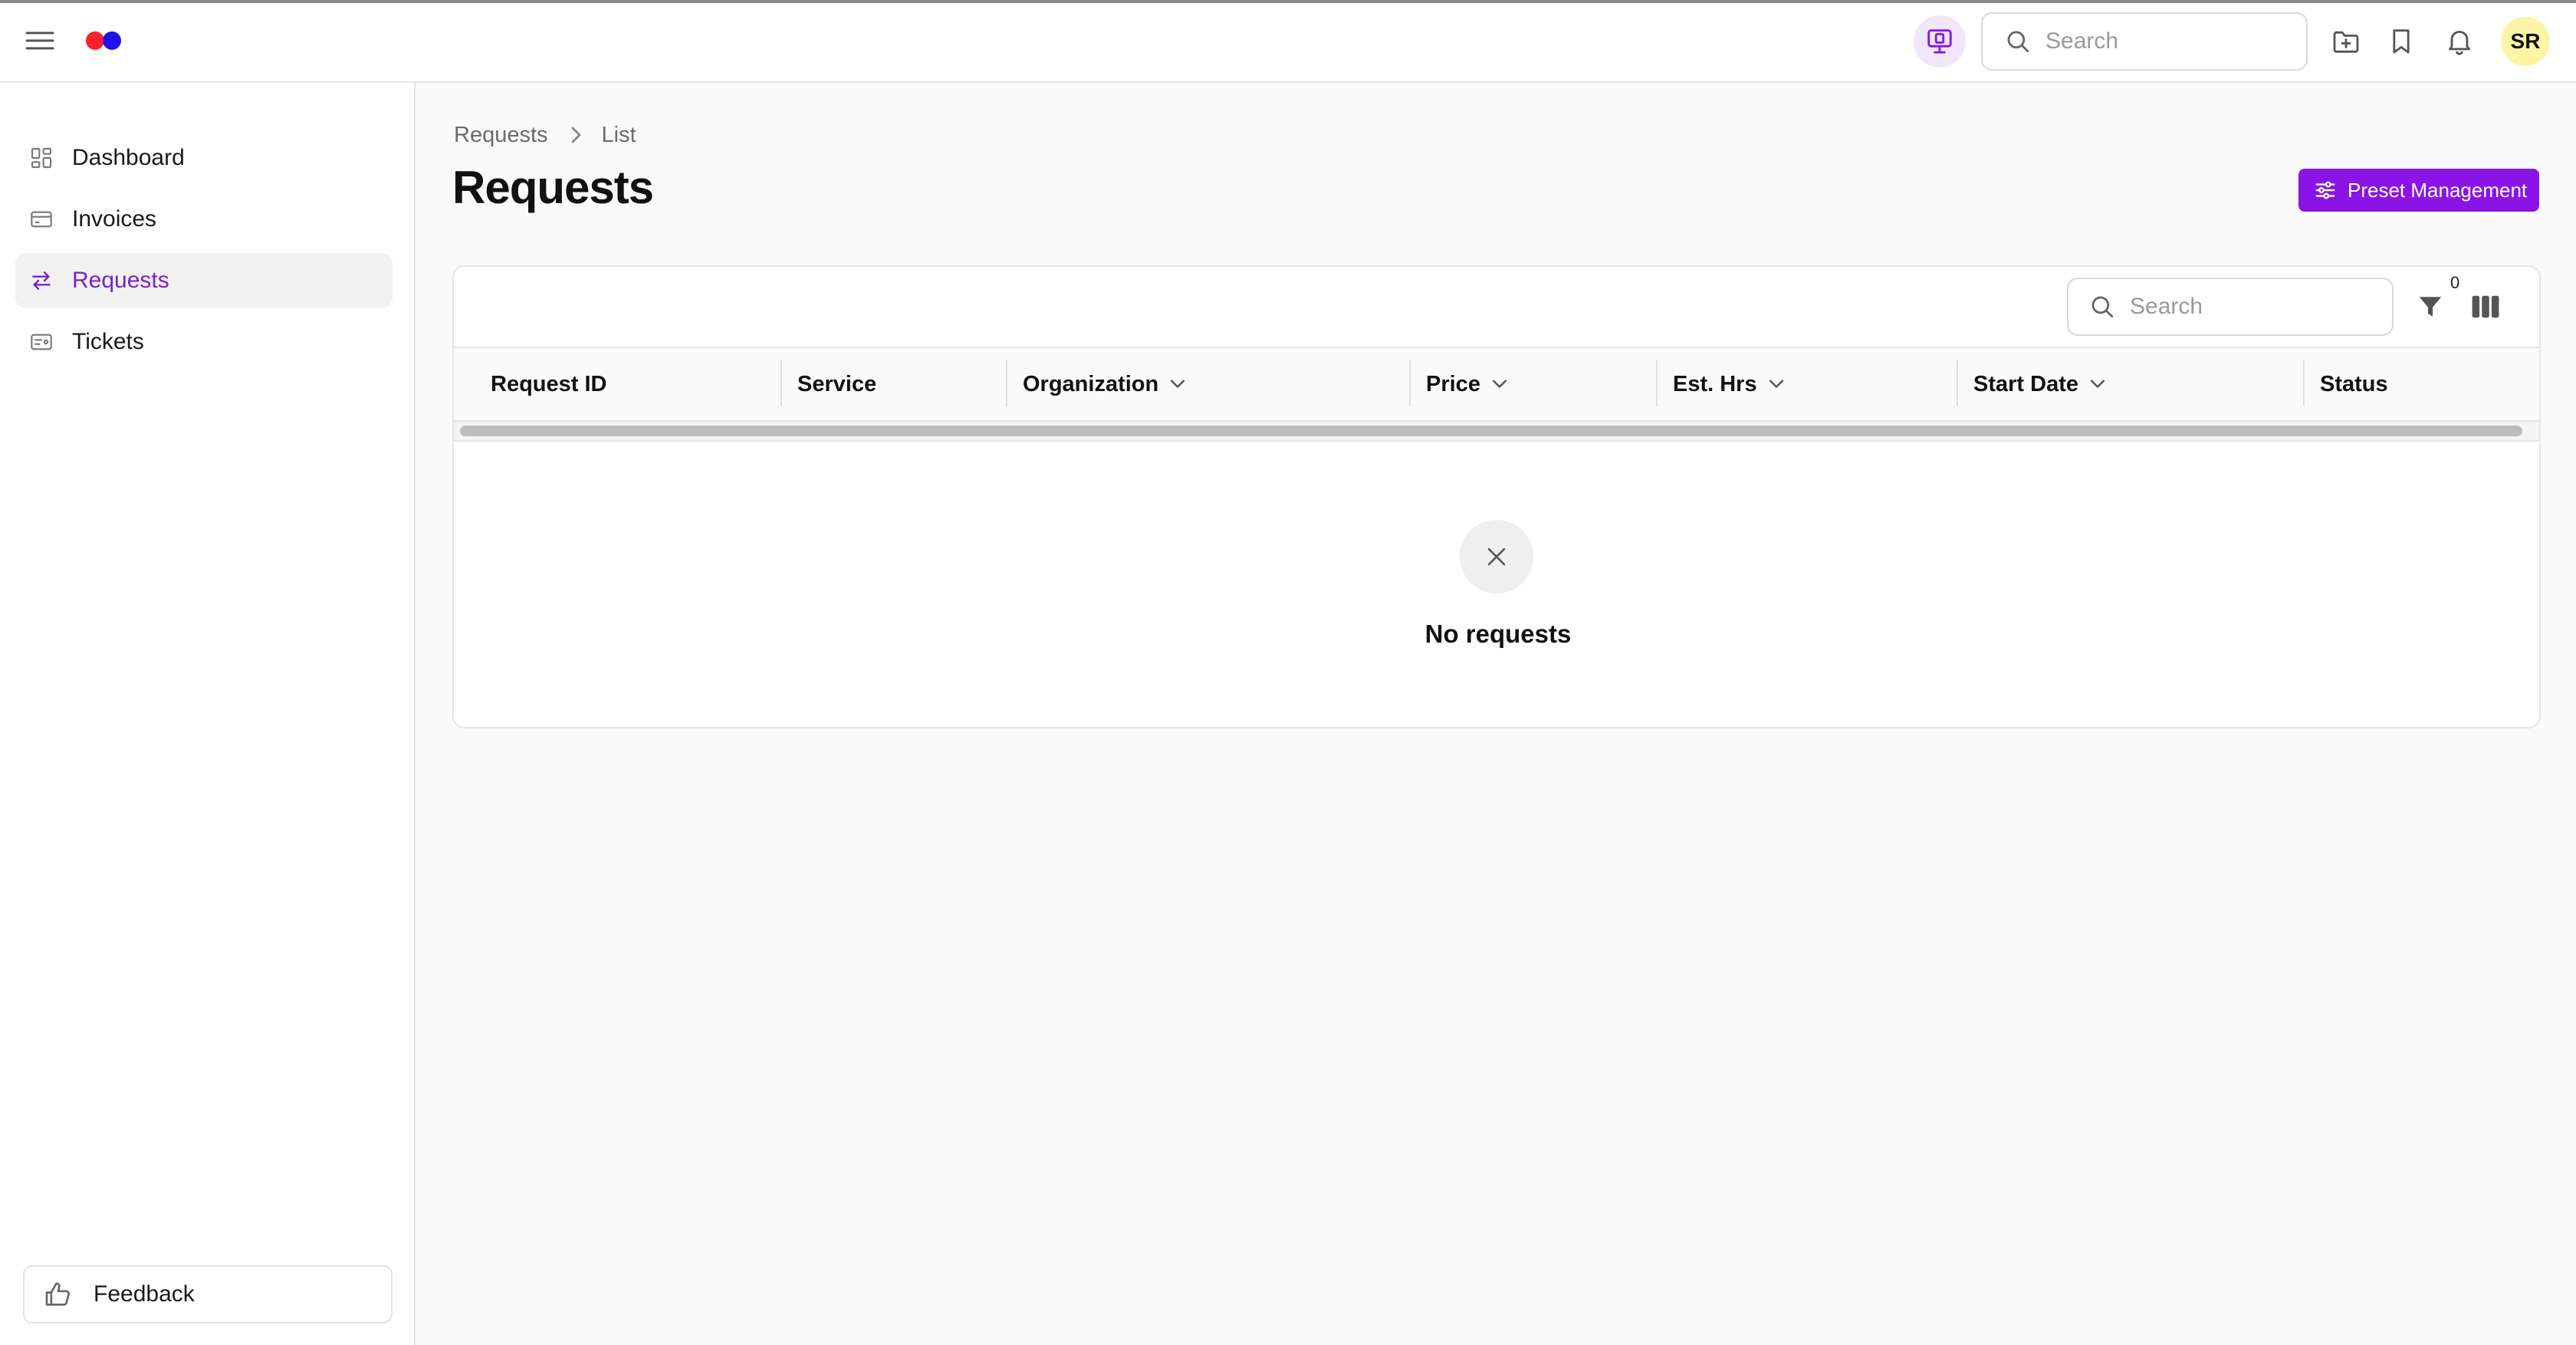 Image resolution: width=2576 pixels, height=1345 pixels. What do you see at coordinates (204, 342) in the screenshot?
I see `sidebar-item-tickets: Tickets` at bounding box center [204, 342].